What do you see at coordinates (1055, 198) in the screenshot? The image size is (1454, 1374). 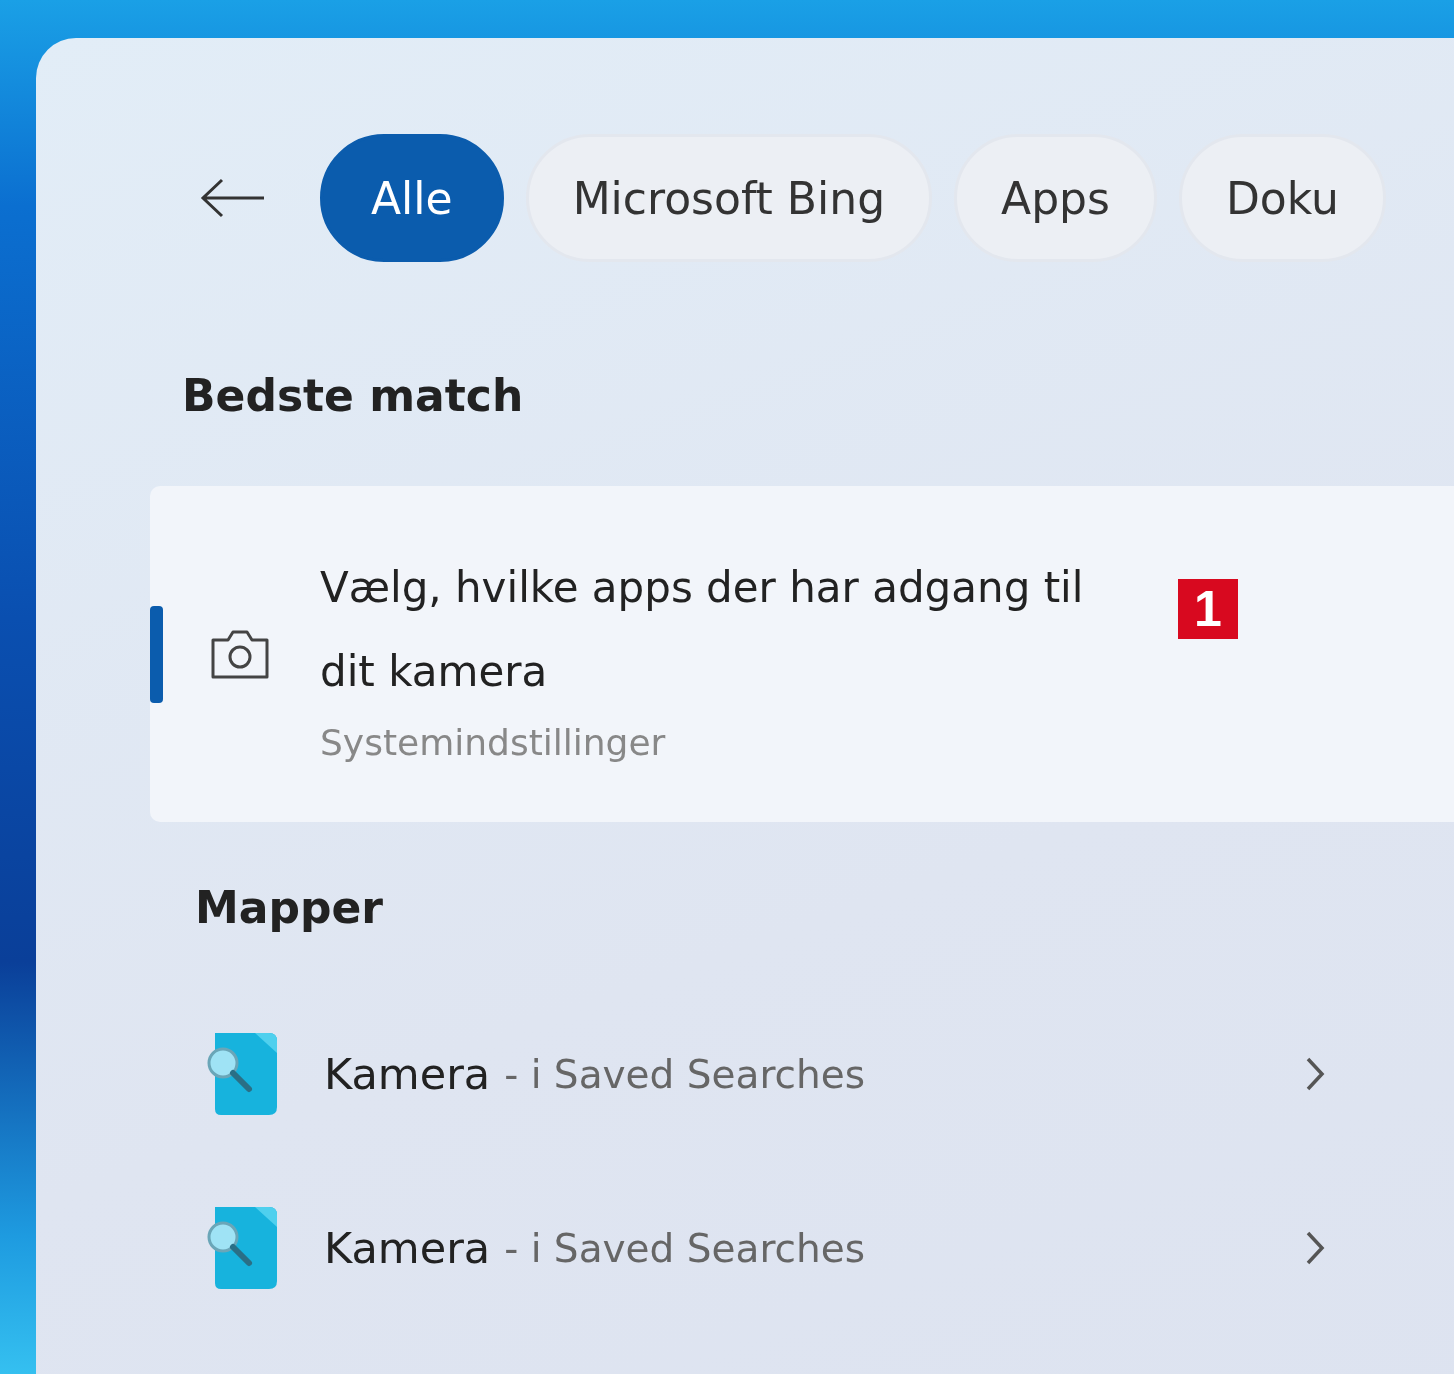 I see `filter-tab: Apps` at bounding box center [1055, 198].